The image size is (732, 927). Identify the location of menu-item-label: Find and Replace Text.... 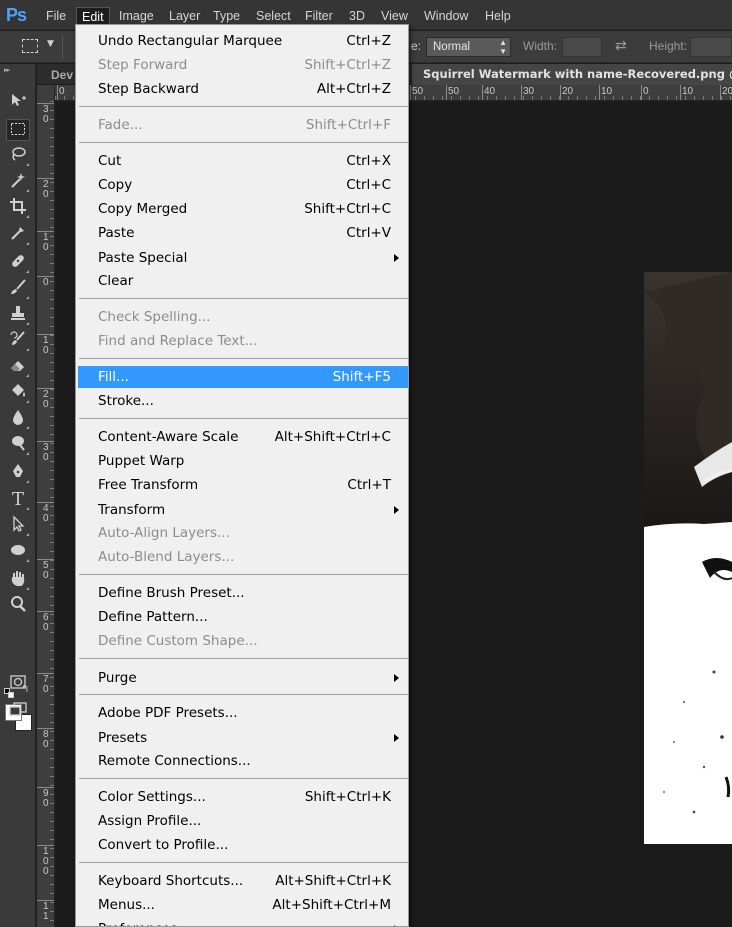
(178, 341).